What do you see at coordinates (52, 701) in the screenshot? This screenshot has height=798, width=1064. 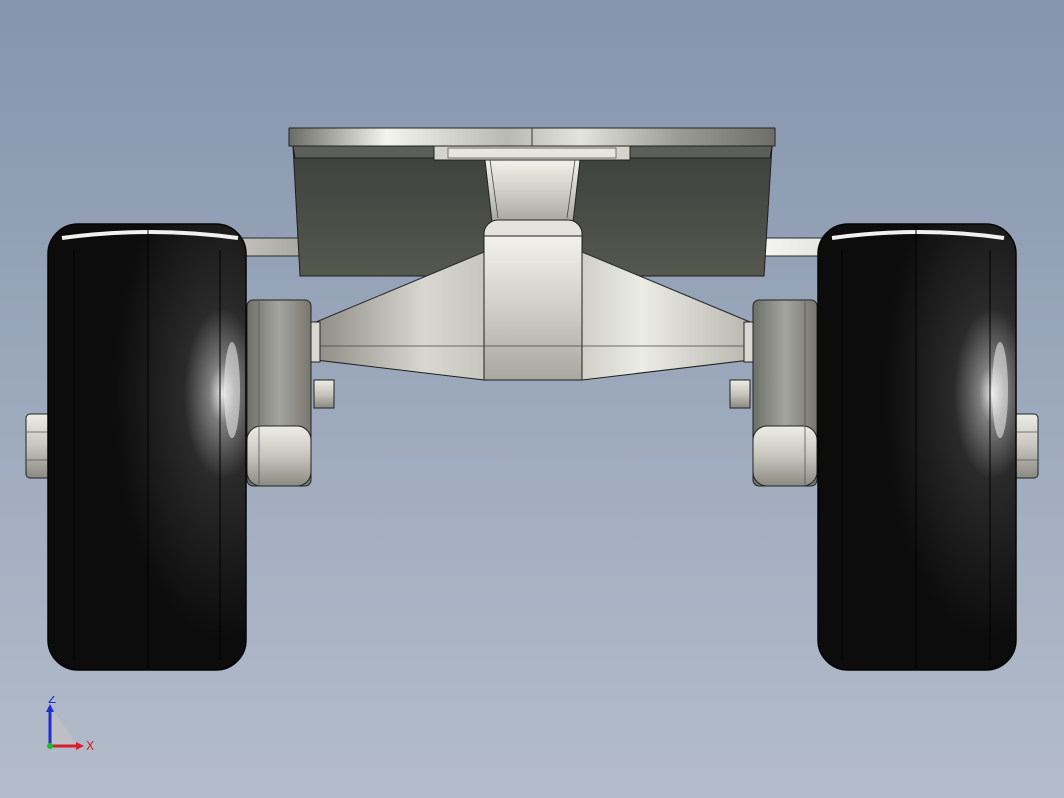 I see `z-axis-label: Z` at bounding box center [52, 701].